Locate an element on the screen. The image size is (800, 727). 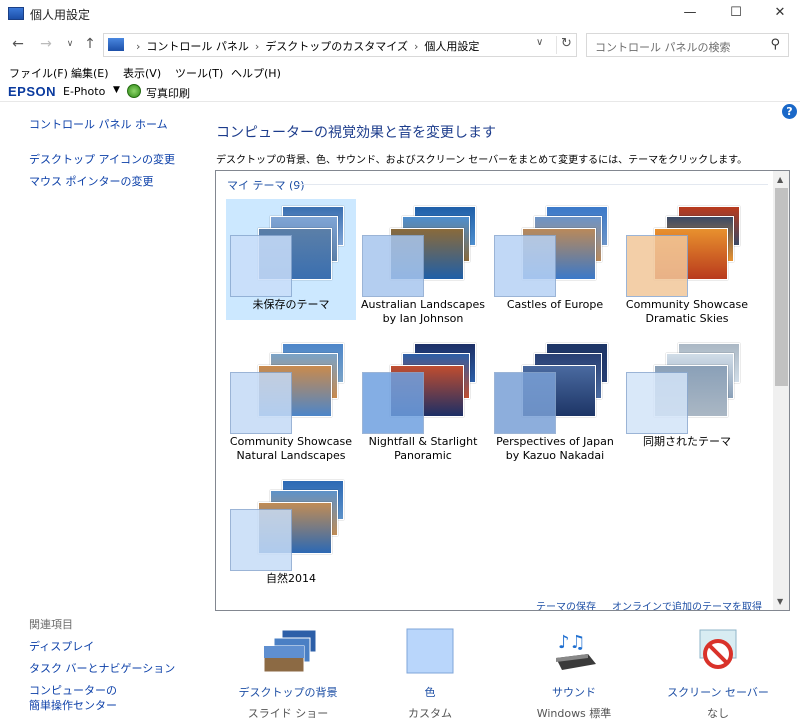
menu-file: ファイル(F) is located at coordinates (38, 73).